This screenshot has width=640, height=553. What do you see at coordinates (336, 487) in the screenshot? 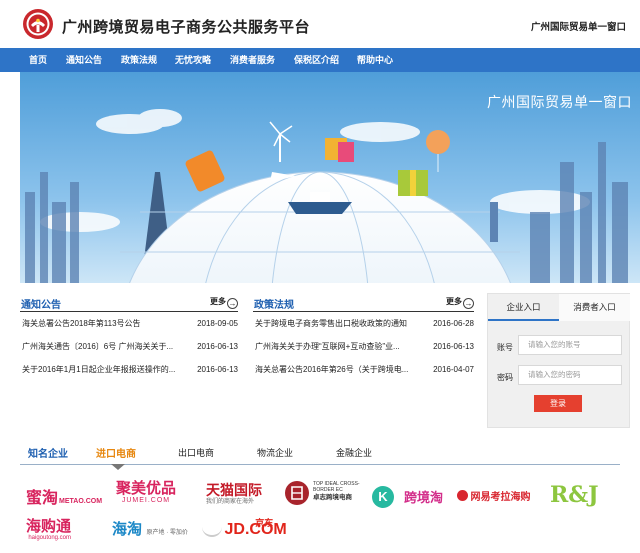
I see `brand-sub: TOP IDEAL CROSS-BORDER EC` at bounding box center [336, 487].